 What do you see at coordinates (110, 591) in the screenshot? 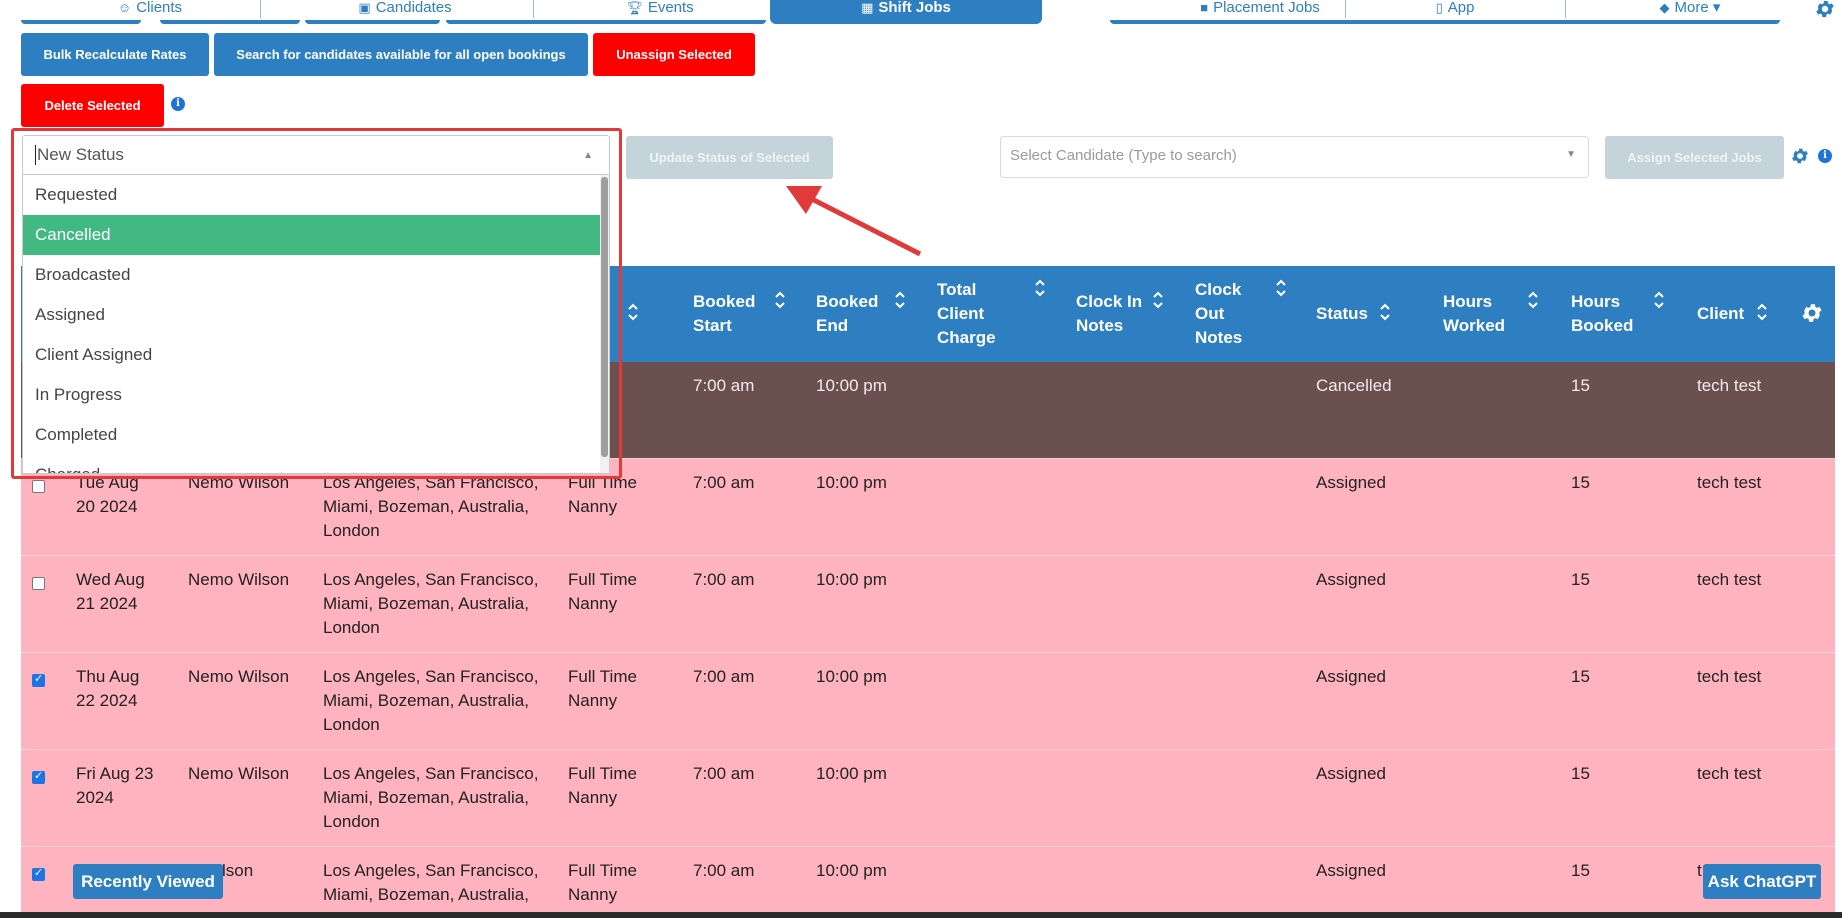
I see `row-date: Wed Aug 21 2024` at bounding box center [110, 591].